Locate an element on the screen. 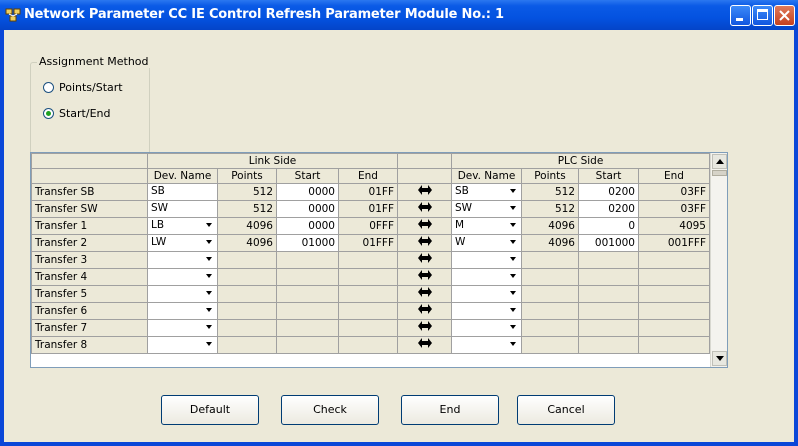 Image resolution: width=798 pixels, height=446 pixels. col-header-end: End is located at coordinates (368, 176).